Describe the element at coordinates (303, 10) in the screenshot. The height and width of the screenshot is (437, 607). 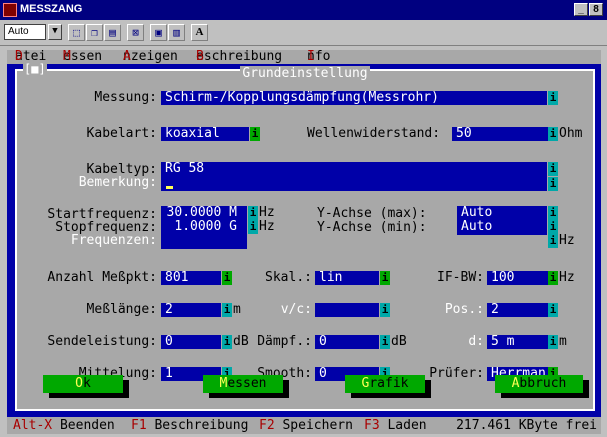
I see `window-titlebar: MESSZANG _ 8` at that location.